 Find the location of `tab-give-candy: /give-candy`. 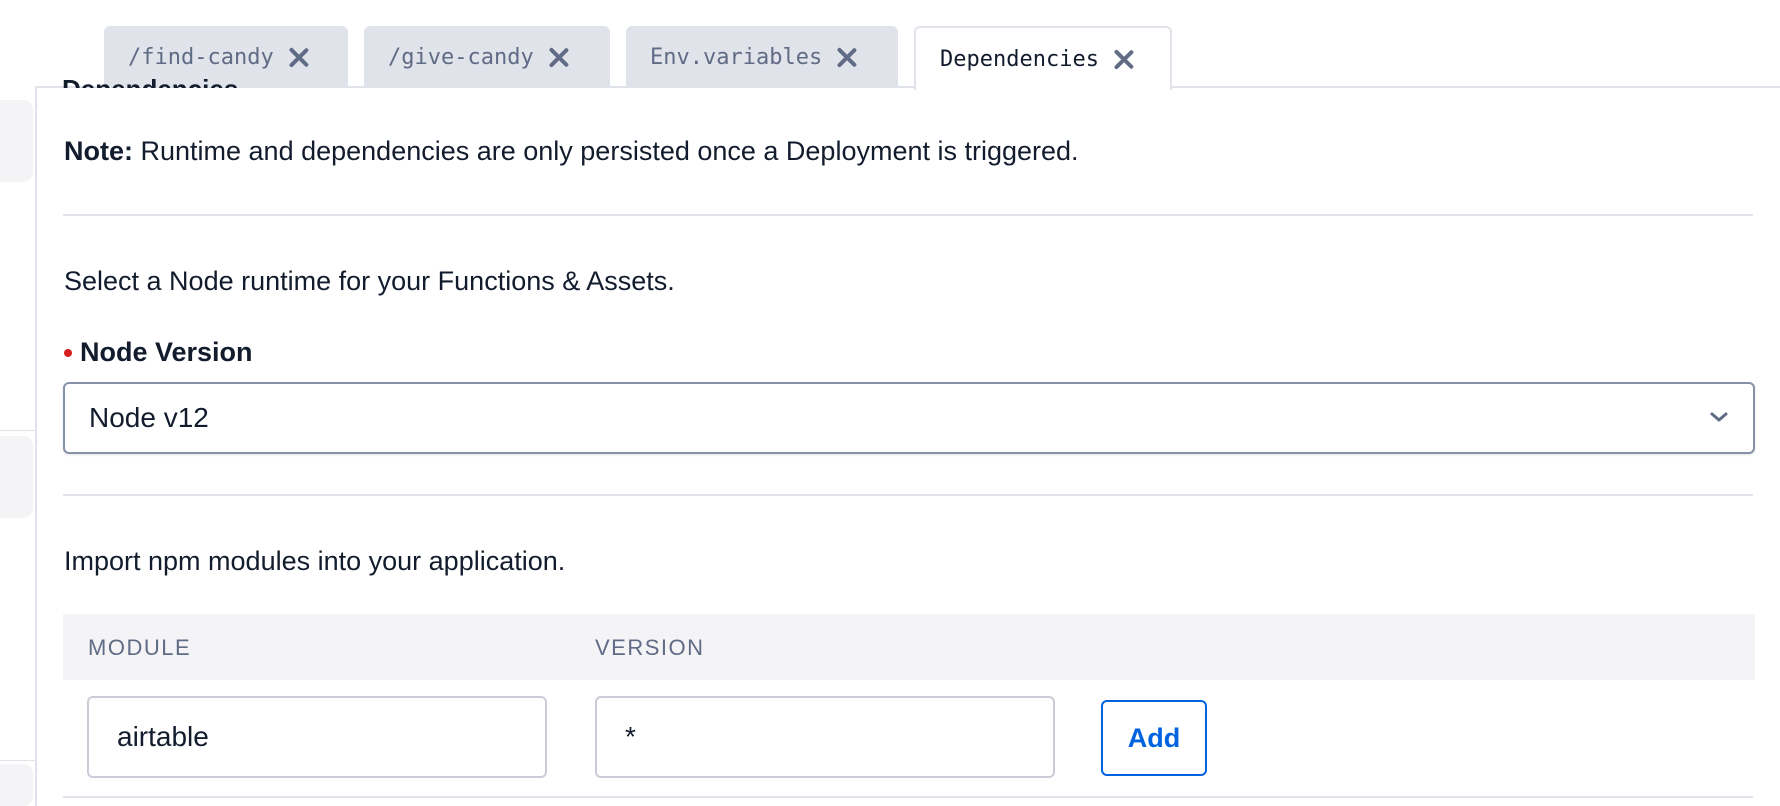

tab-give-candy: /give-candy is located at coordinates (487, 57).